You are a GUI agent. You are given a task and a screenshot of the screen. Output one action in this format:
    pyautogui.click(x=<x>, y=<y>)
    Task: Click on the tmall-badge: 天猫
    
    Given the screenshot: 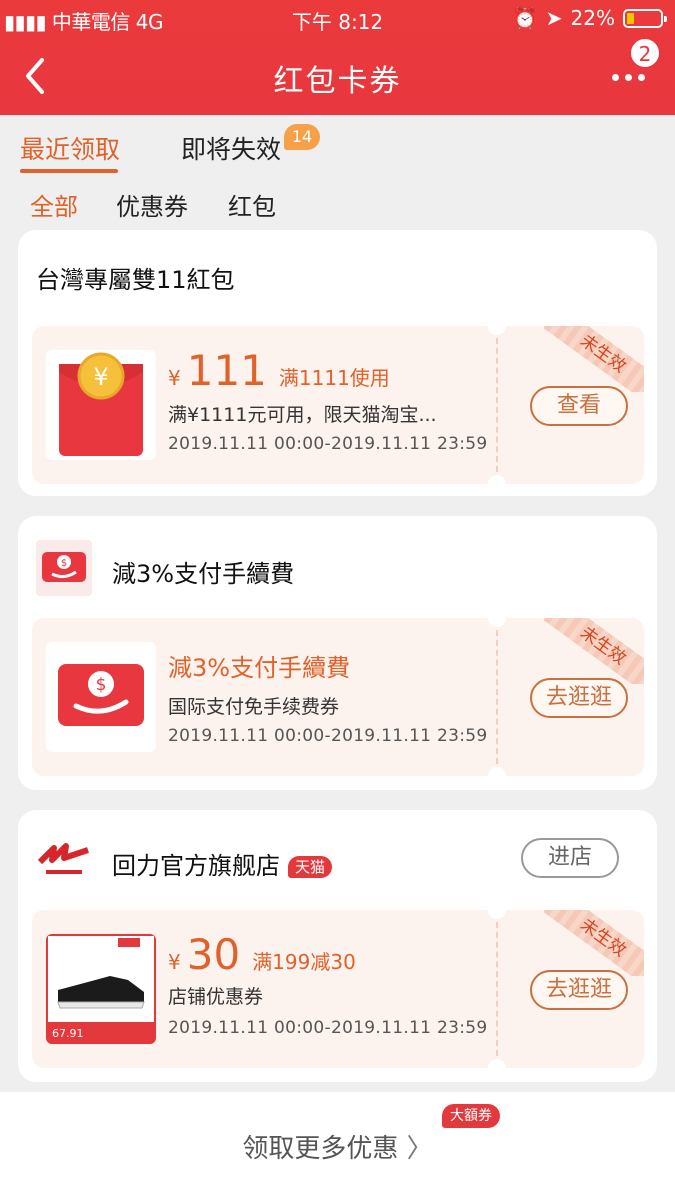 What is the action you would take?
    pyautogui.click(x=310, y=867)
    